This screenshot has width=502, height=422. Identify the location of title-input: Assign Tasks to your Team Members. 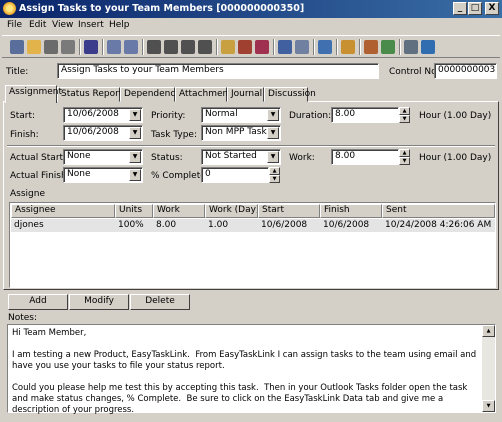
(218, 71).